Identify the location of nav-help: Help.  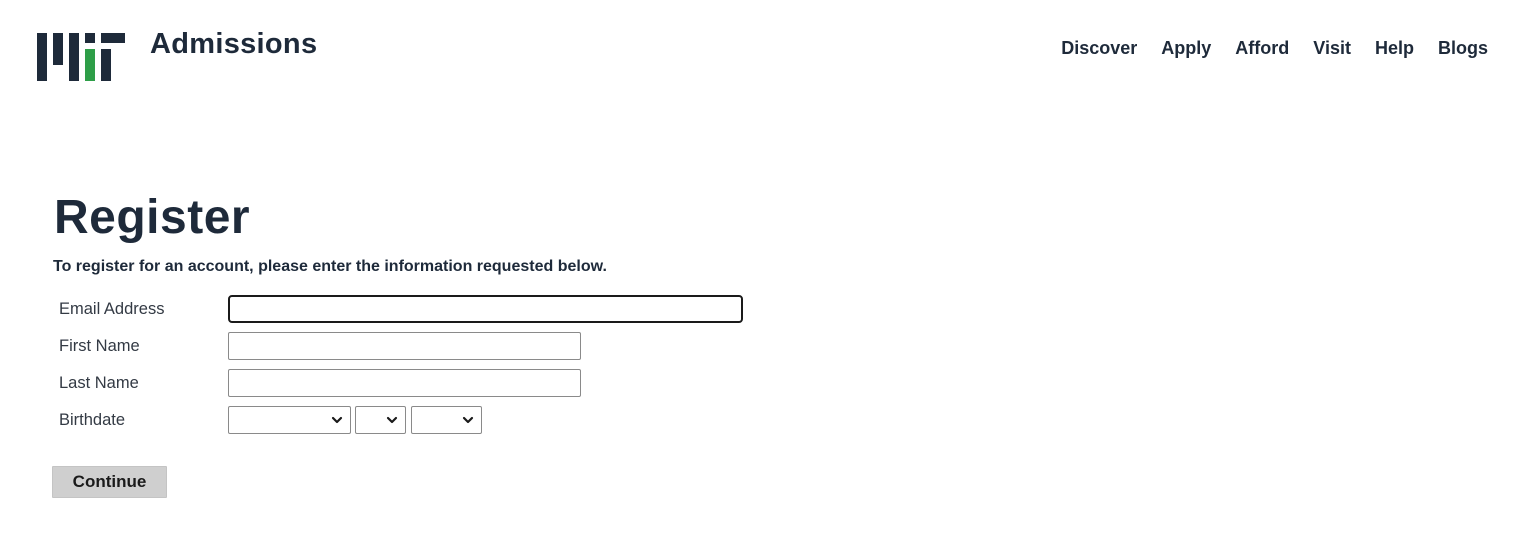
(1394, 48).